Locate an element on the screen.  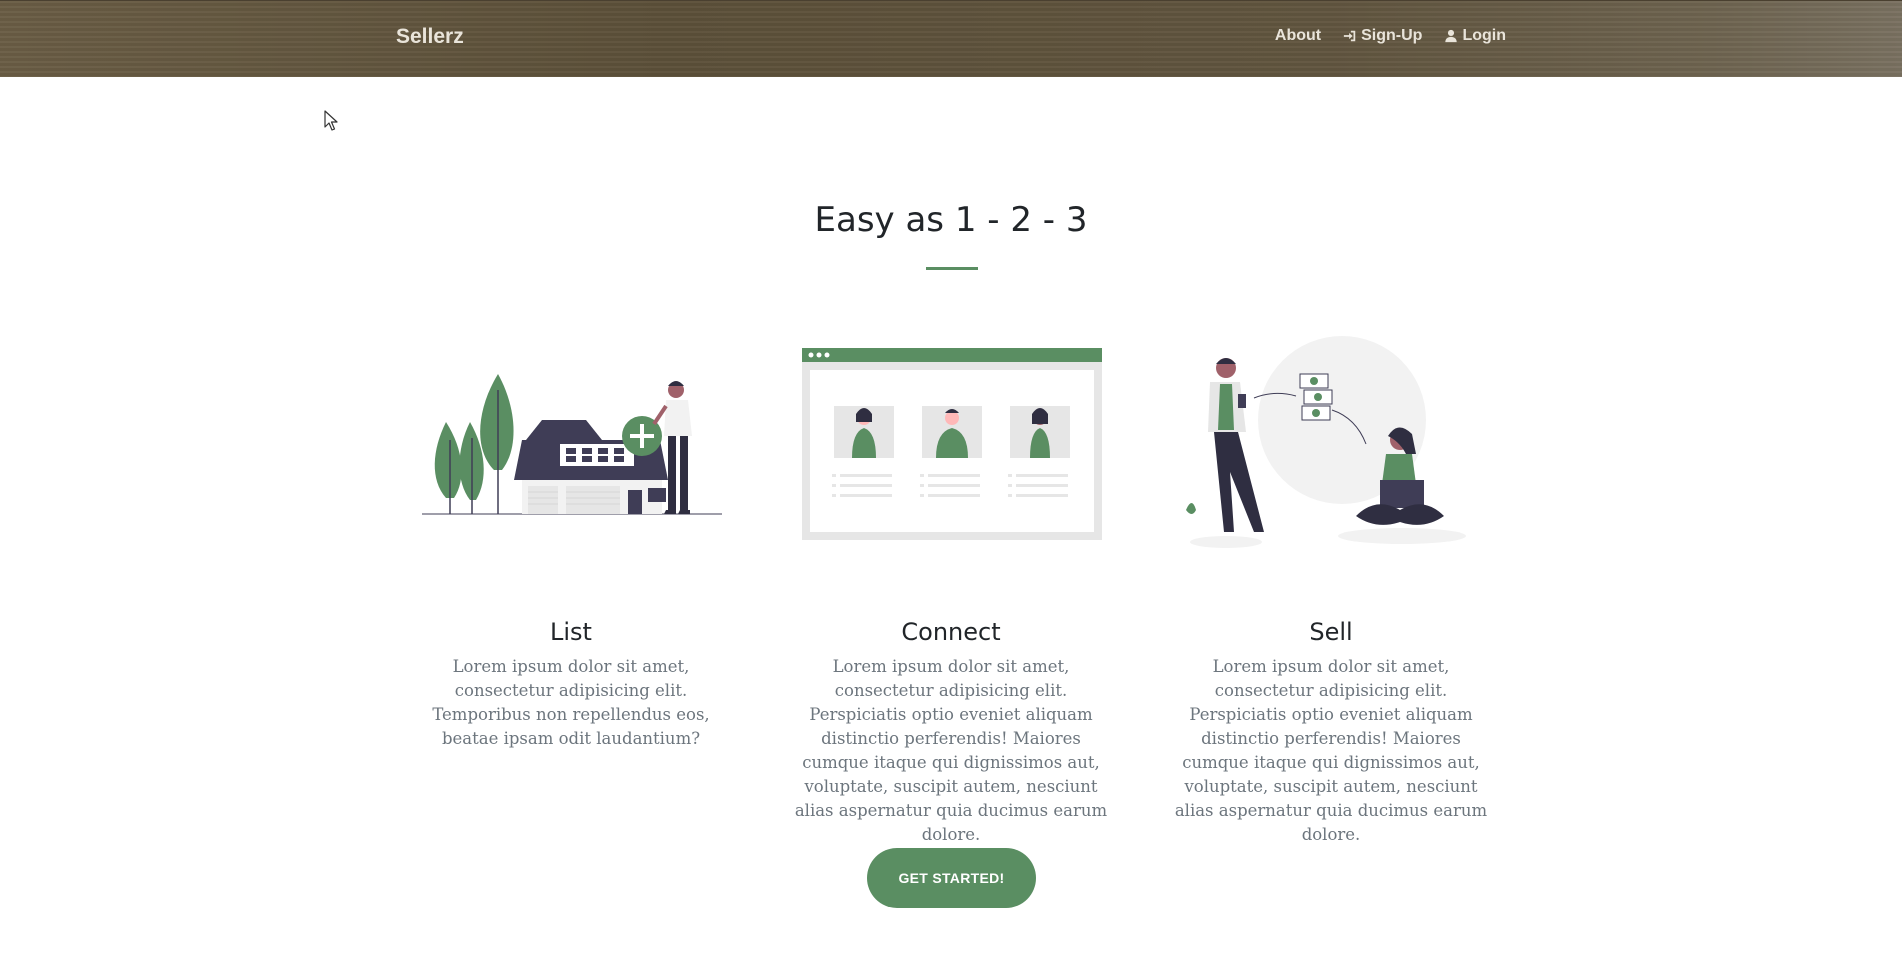
brand-logo: Sellerz is located at coordinates (430, 37).